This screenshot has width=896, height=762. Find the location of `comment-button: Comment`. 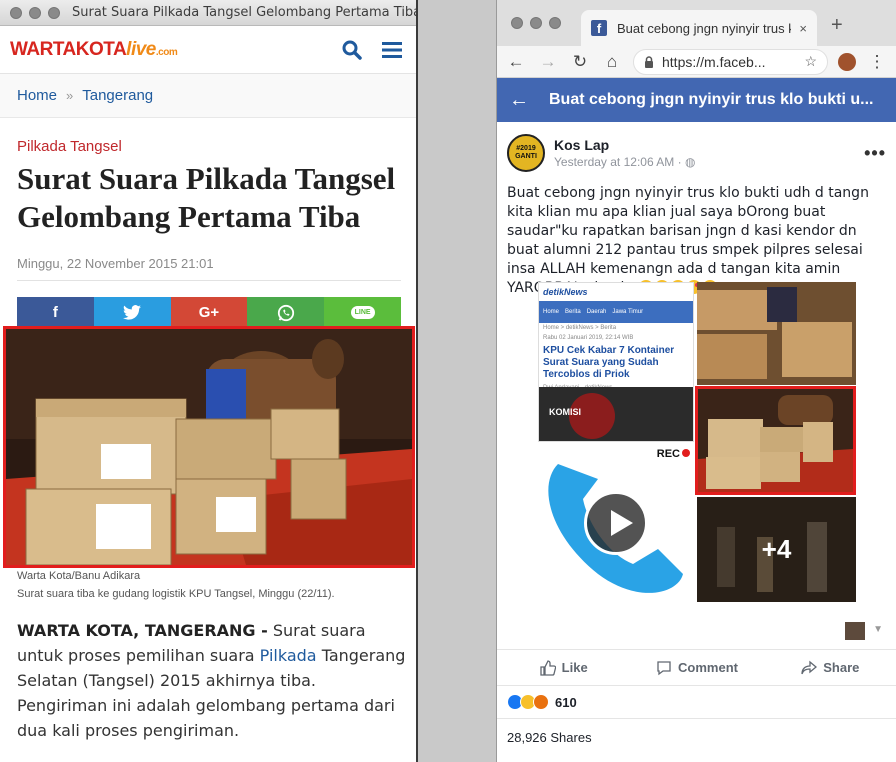

comment-button: Comment is located at coordinates (696, 668).